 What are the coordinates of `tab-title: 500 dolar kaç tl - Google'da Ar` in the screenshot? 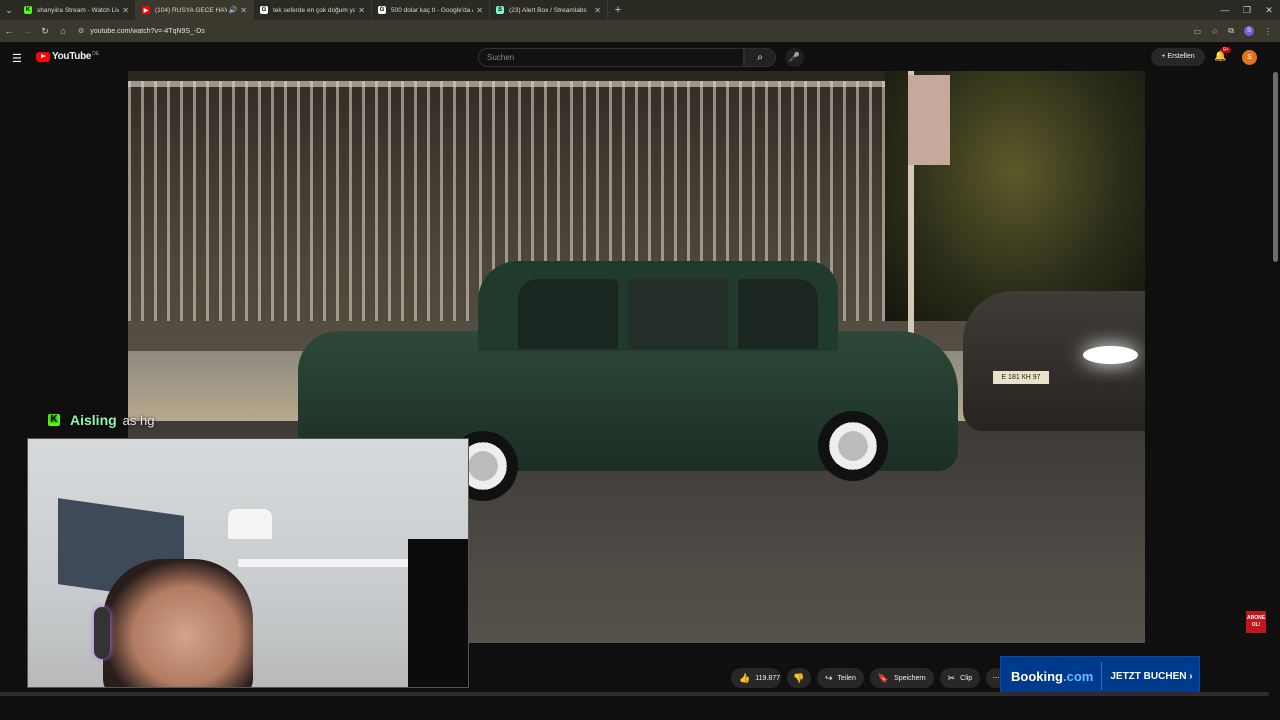 It's located at (432, 10).